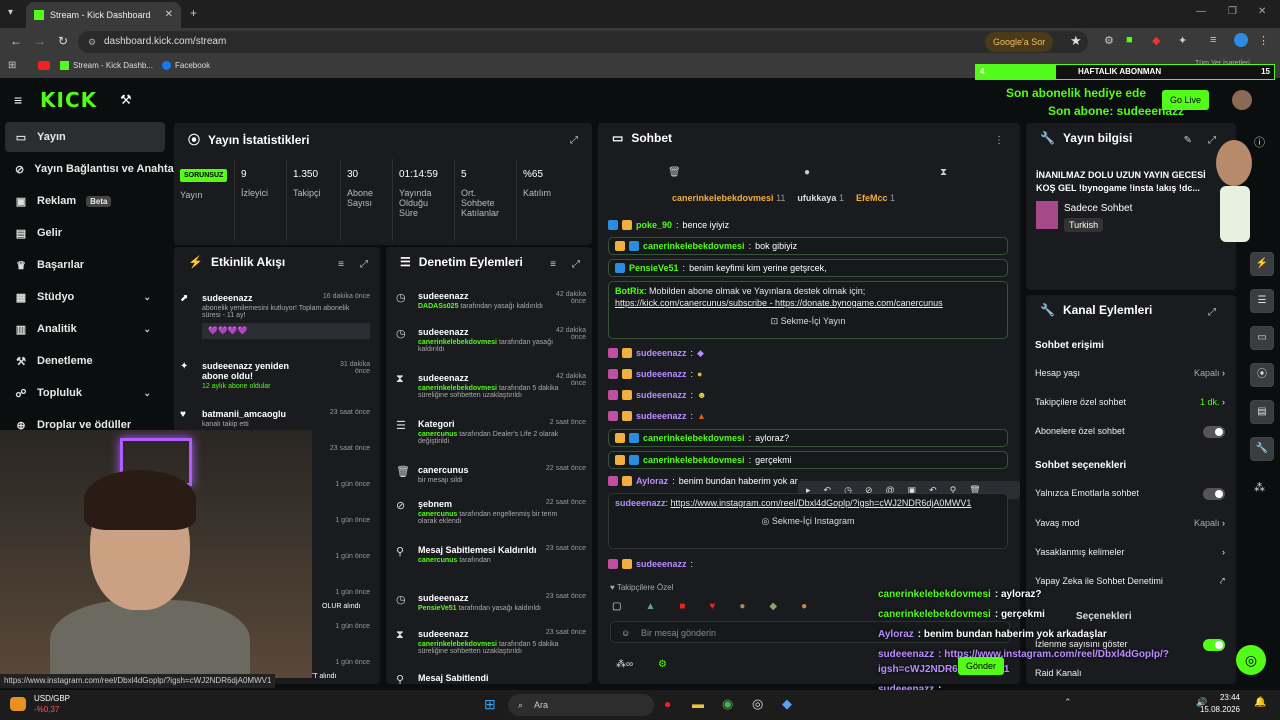 This screenshot has height=720, width=1280. What do you see at coordinates (808, 321) in the screenshot?
I see `embed-stream-button: ⊡ Sekme-İçi Yayın` at bounding box center [808, 321].